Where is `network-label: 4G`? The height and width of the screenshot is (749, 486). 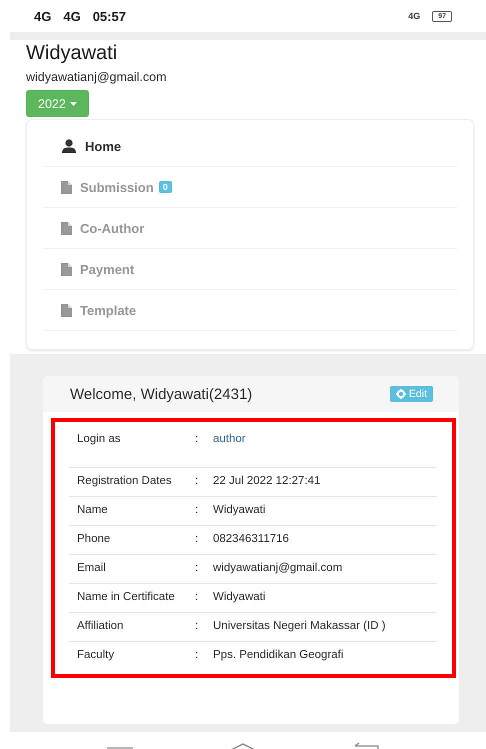
network-label: 4G is located at coordinates (414, 16).